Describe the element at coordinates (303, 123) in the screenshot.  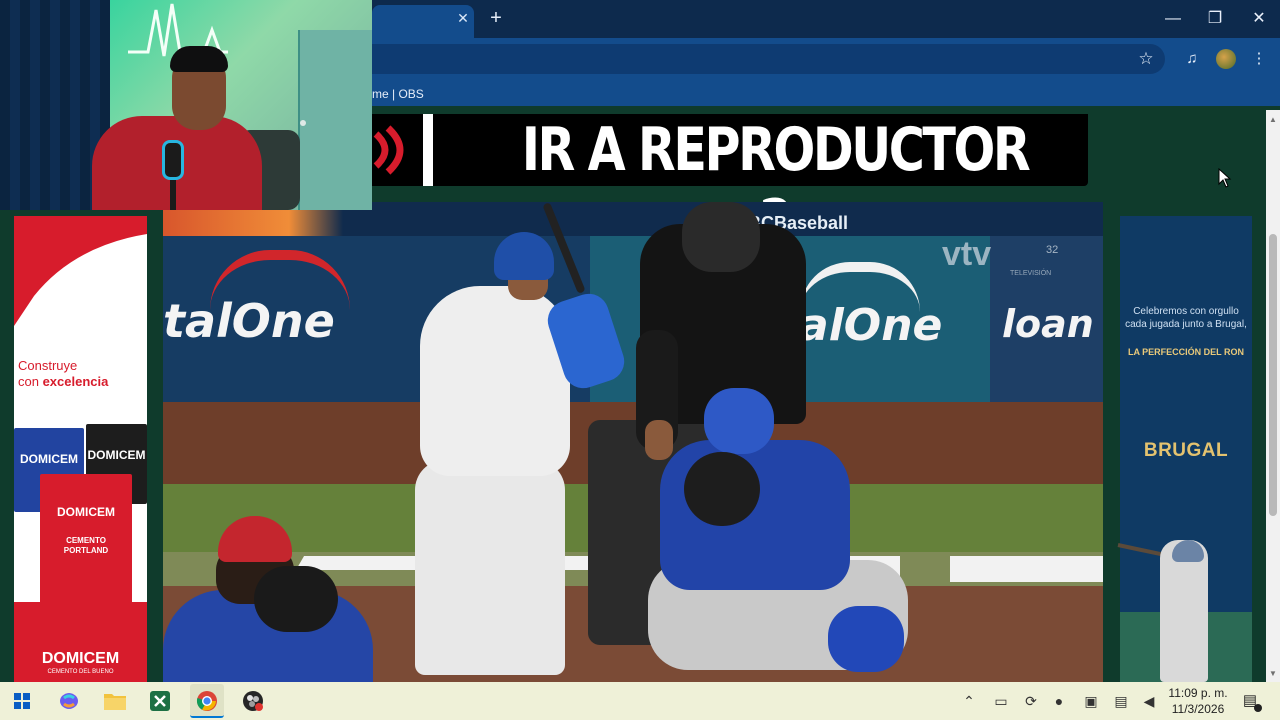
I see `webcam-door-knob` at that location.